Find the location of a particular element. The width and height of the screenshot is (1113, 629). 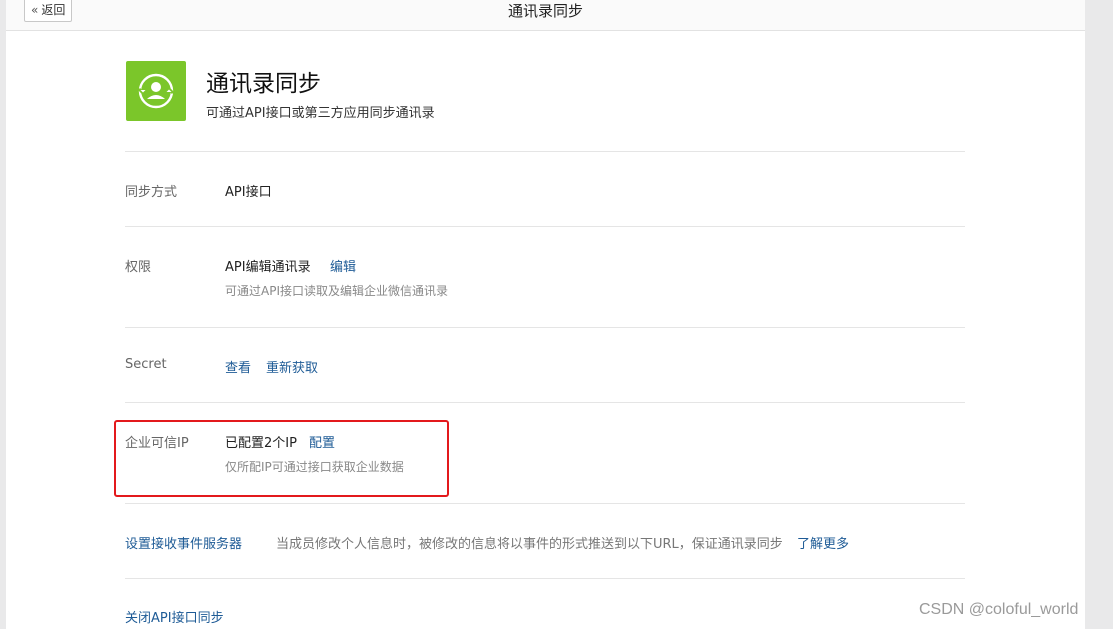

page-title: 通讯录同步 is located at coordinates (545, 11).